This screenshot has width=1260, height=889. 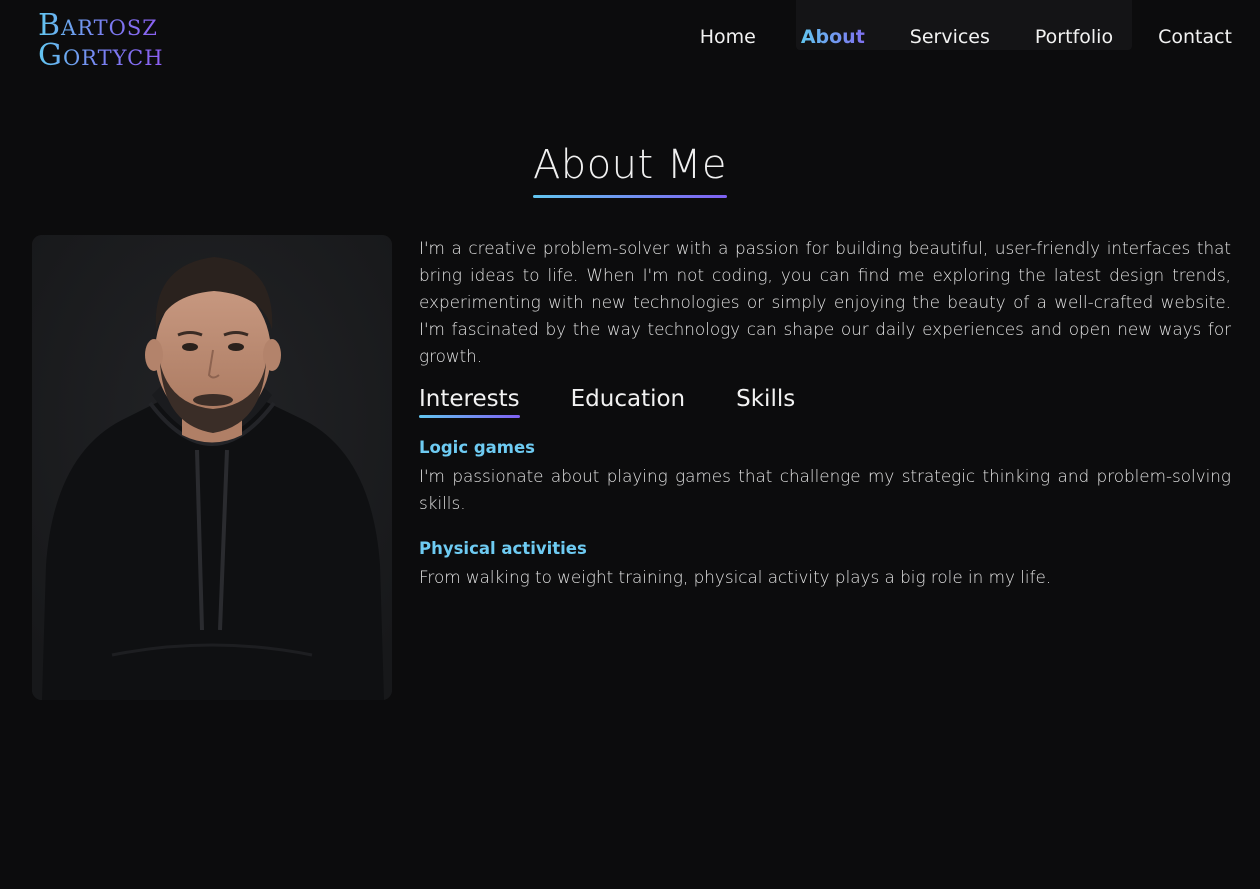 What do you see at coordinates (101, 55) in the screenshot?
I see `logo-last-name: Gortych` at bounding box center [101, 55].